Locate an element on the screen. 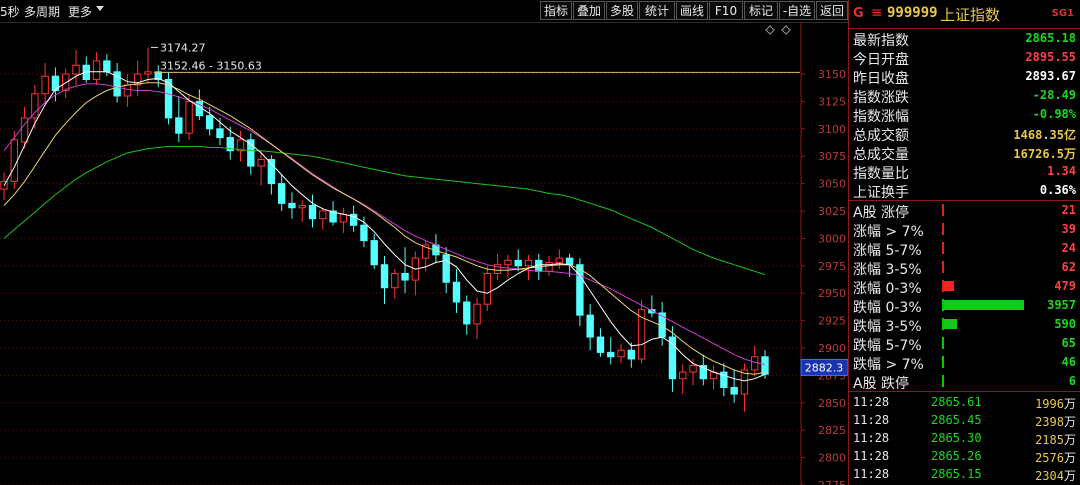 The width and height of the screenshot is (1080, 485). overlay-button: 叠加 is located at coordinates (589, 10).